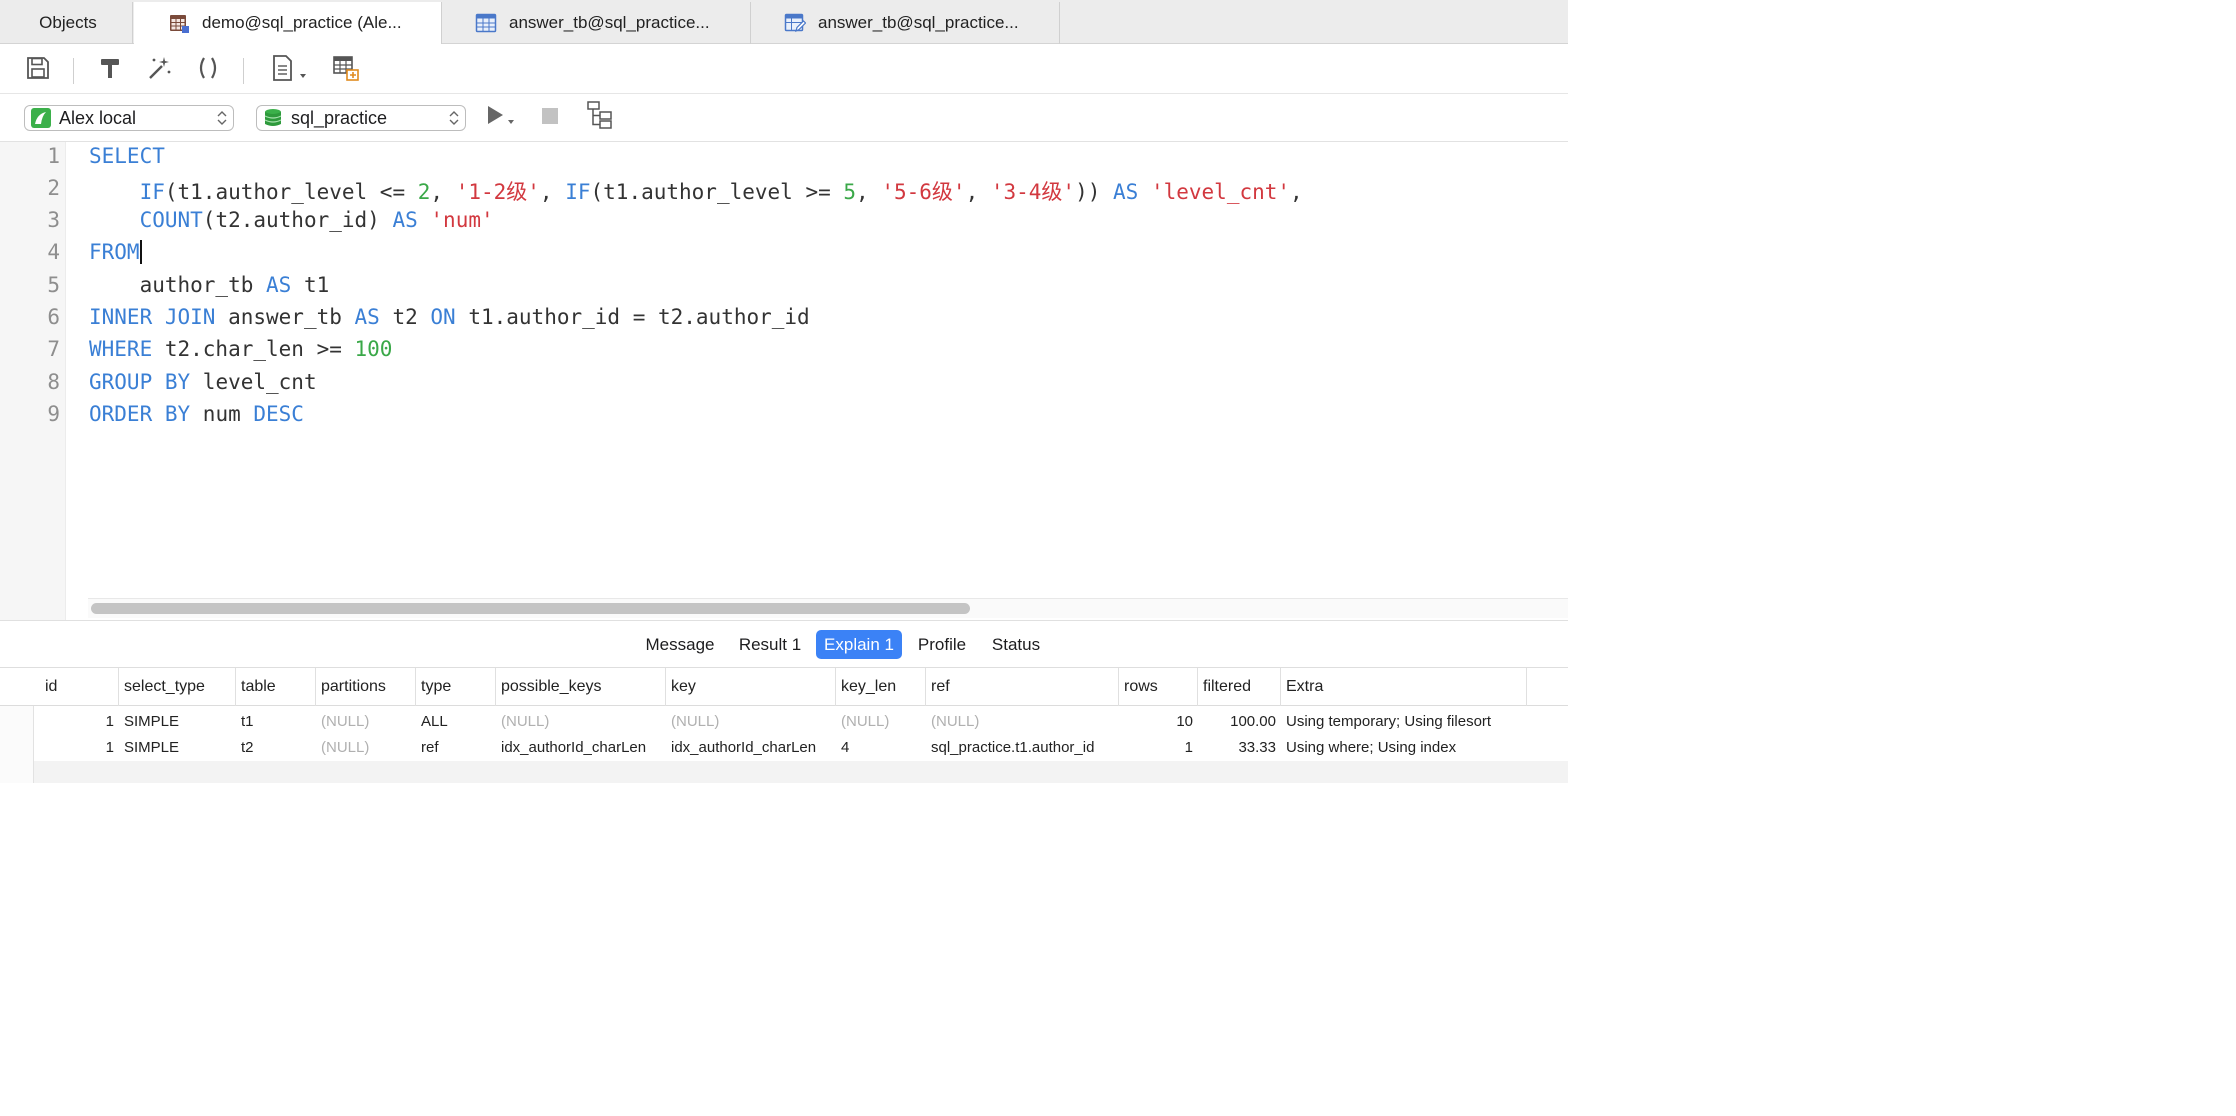 The image size is (2236, 1116). I want to click on query-table-icon, so click(179, 23).